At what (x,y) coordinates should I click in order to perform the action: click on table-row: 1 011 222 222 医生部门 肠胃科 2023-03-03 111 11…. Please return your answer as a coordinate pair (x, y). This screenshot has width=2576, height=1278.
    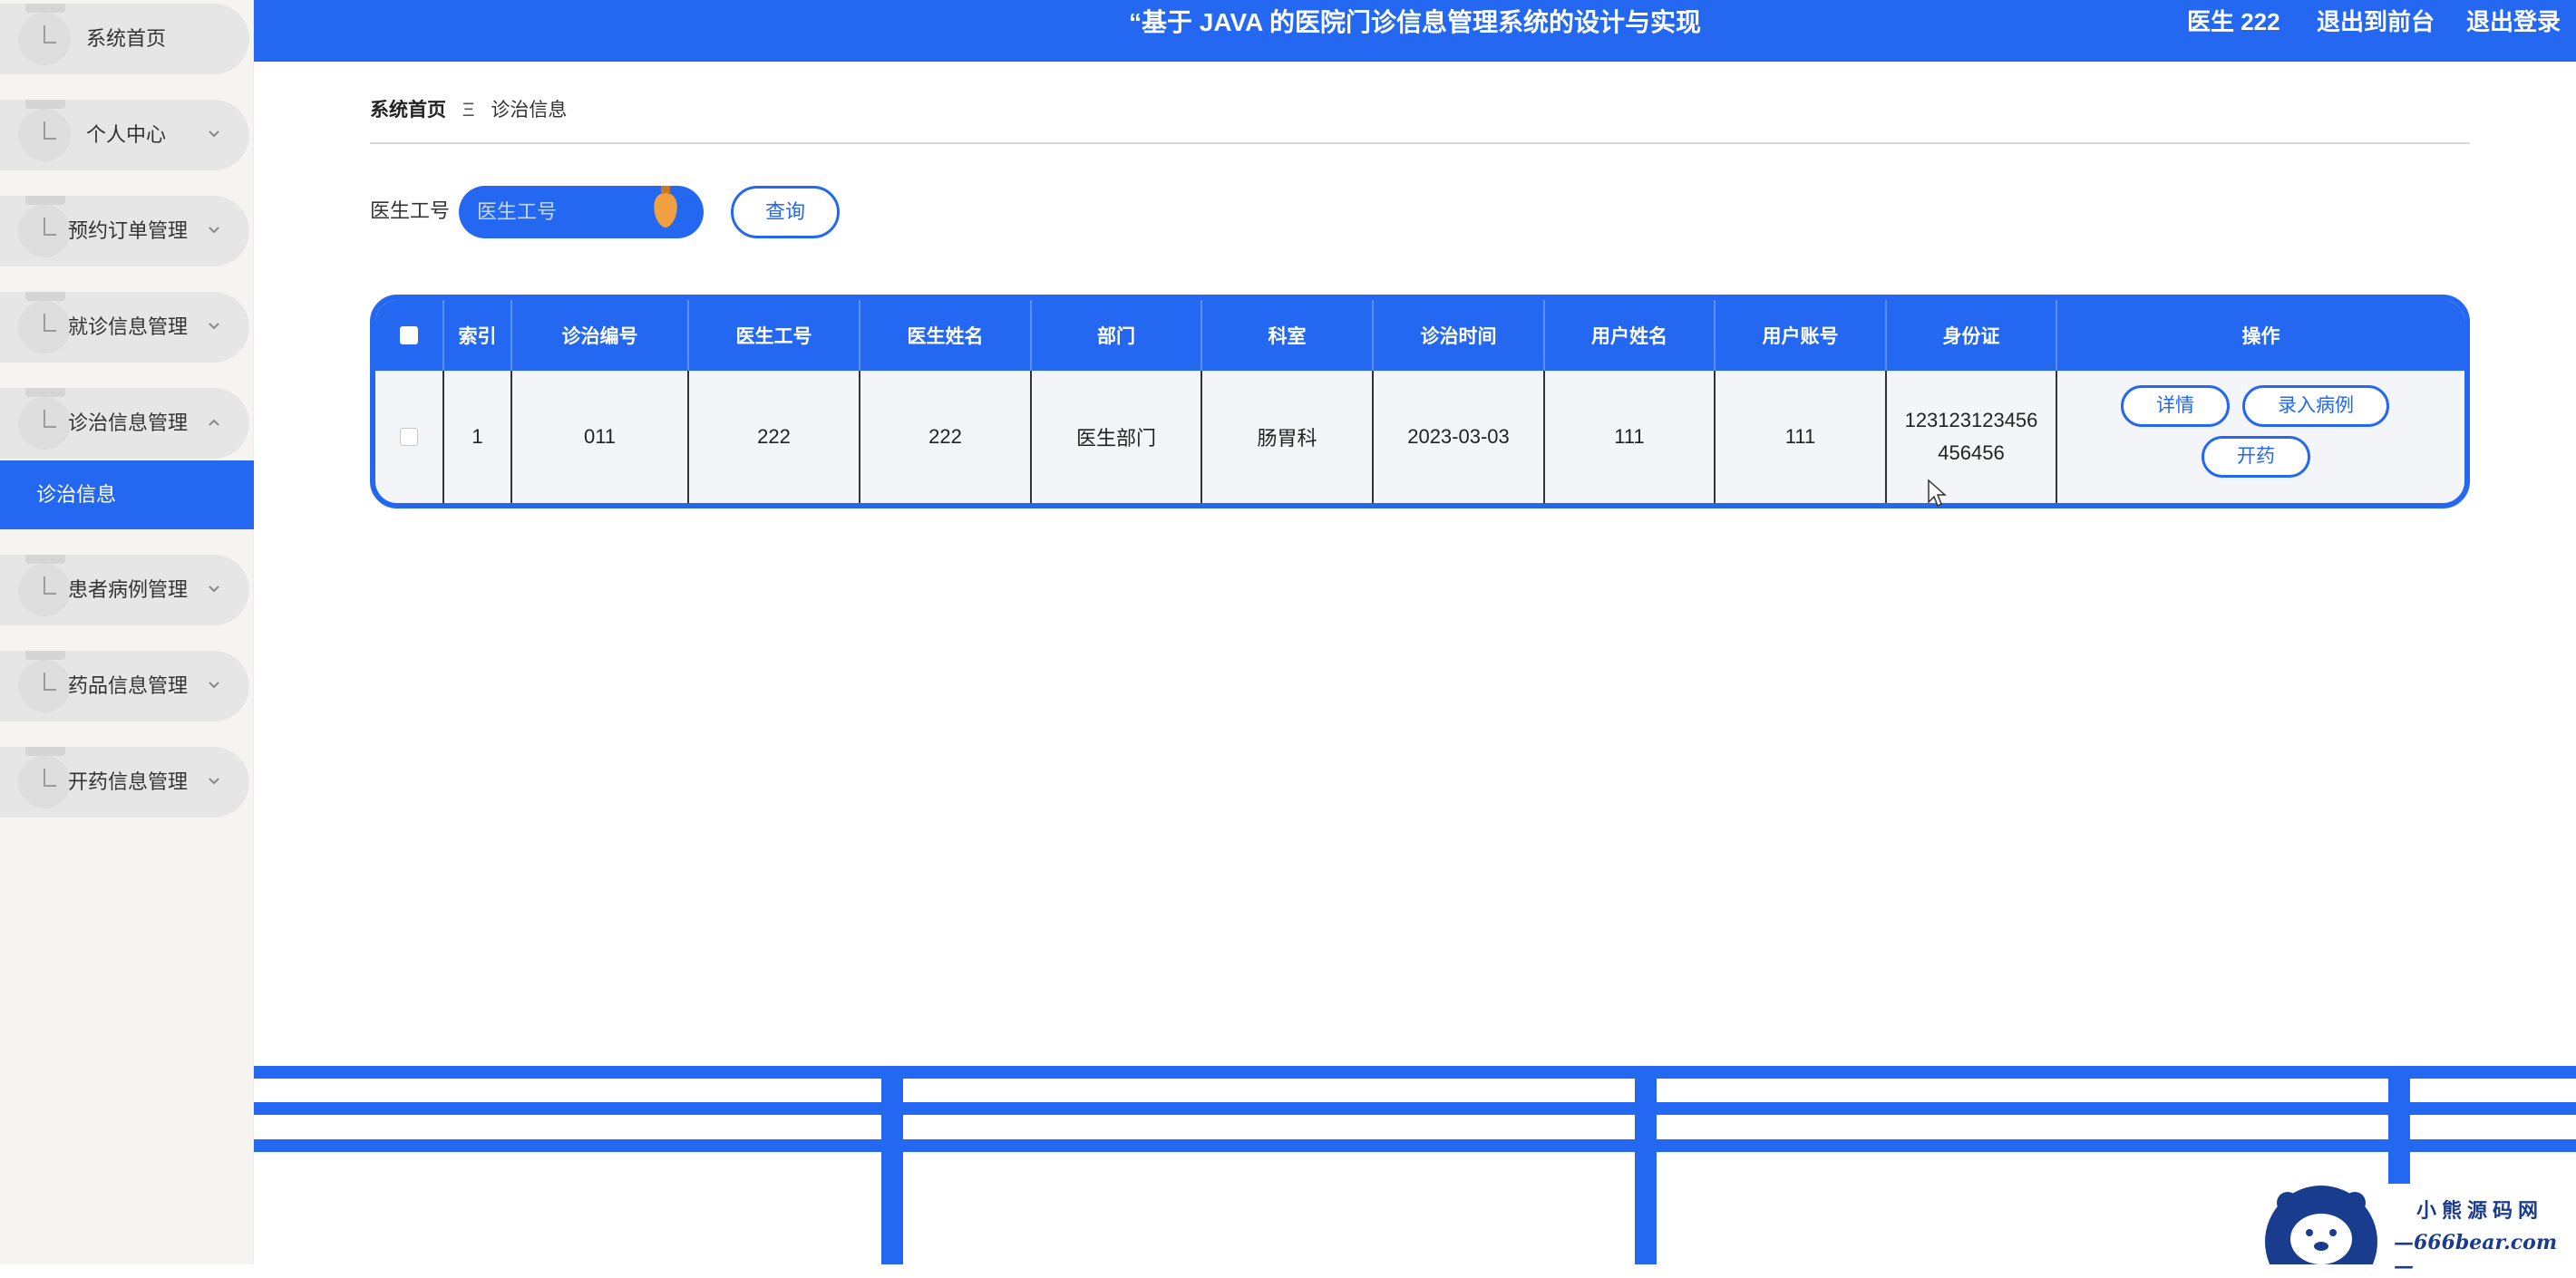
    Looking at the image, I should click on (1419, 437).